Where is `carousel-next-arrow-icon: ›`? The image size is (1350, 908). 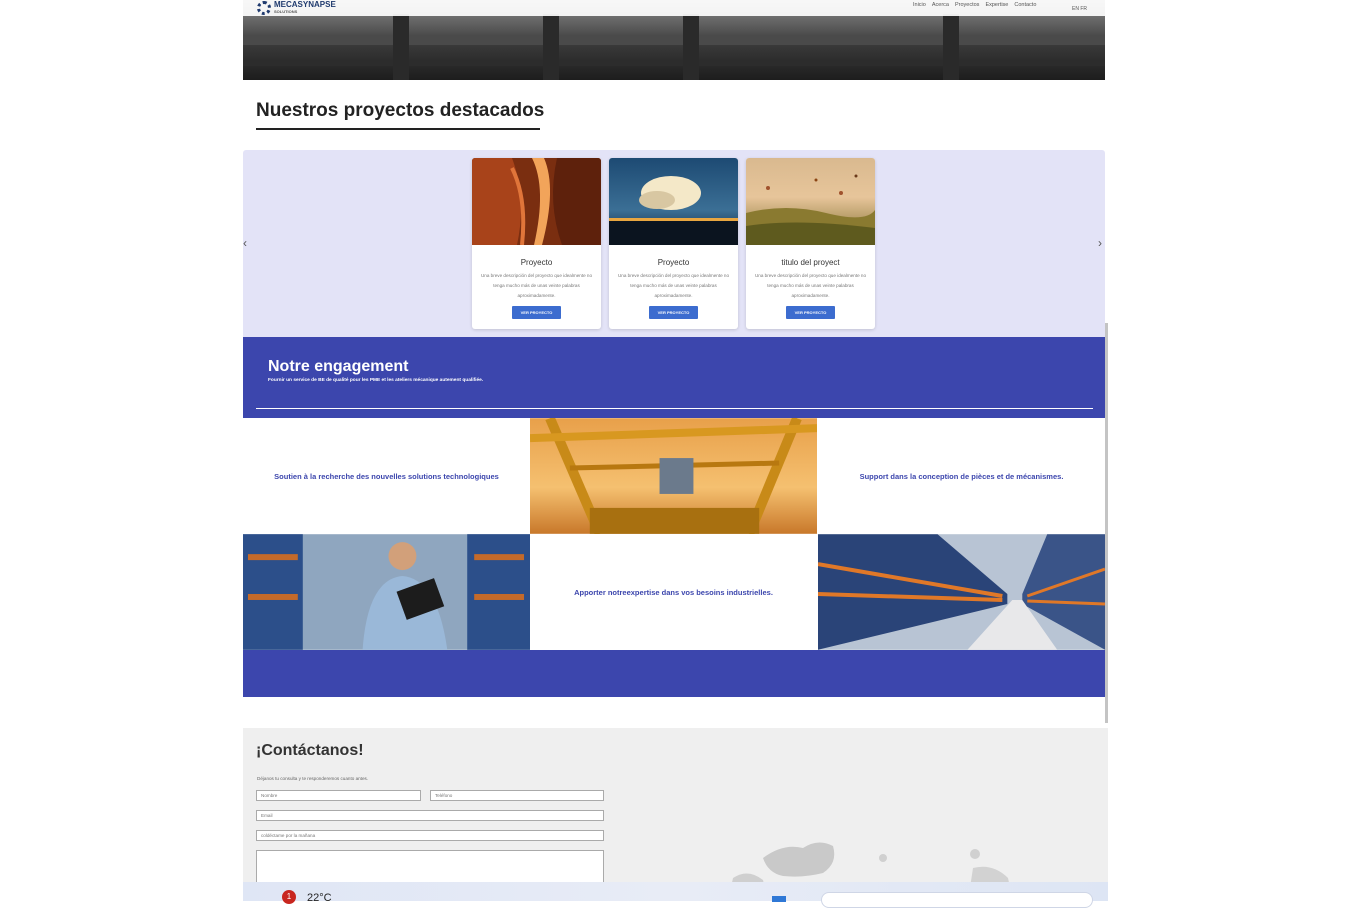 carousel-next-arrow-icon: › is located at coordinates (1100, 243).